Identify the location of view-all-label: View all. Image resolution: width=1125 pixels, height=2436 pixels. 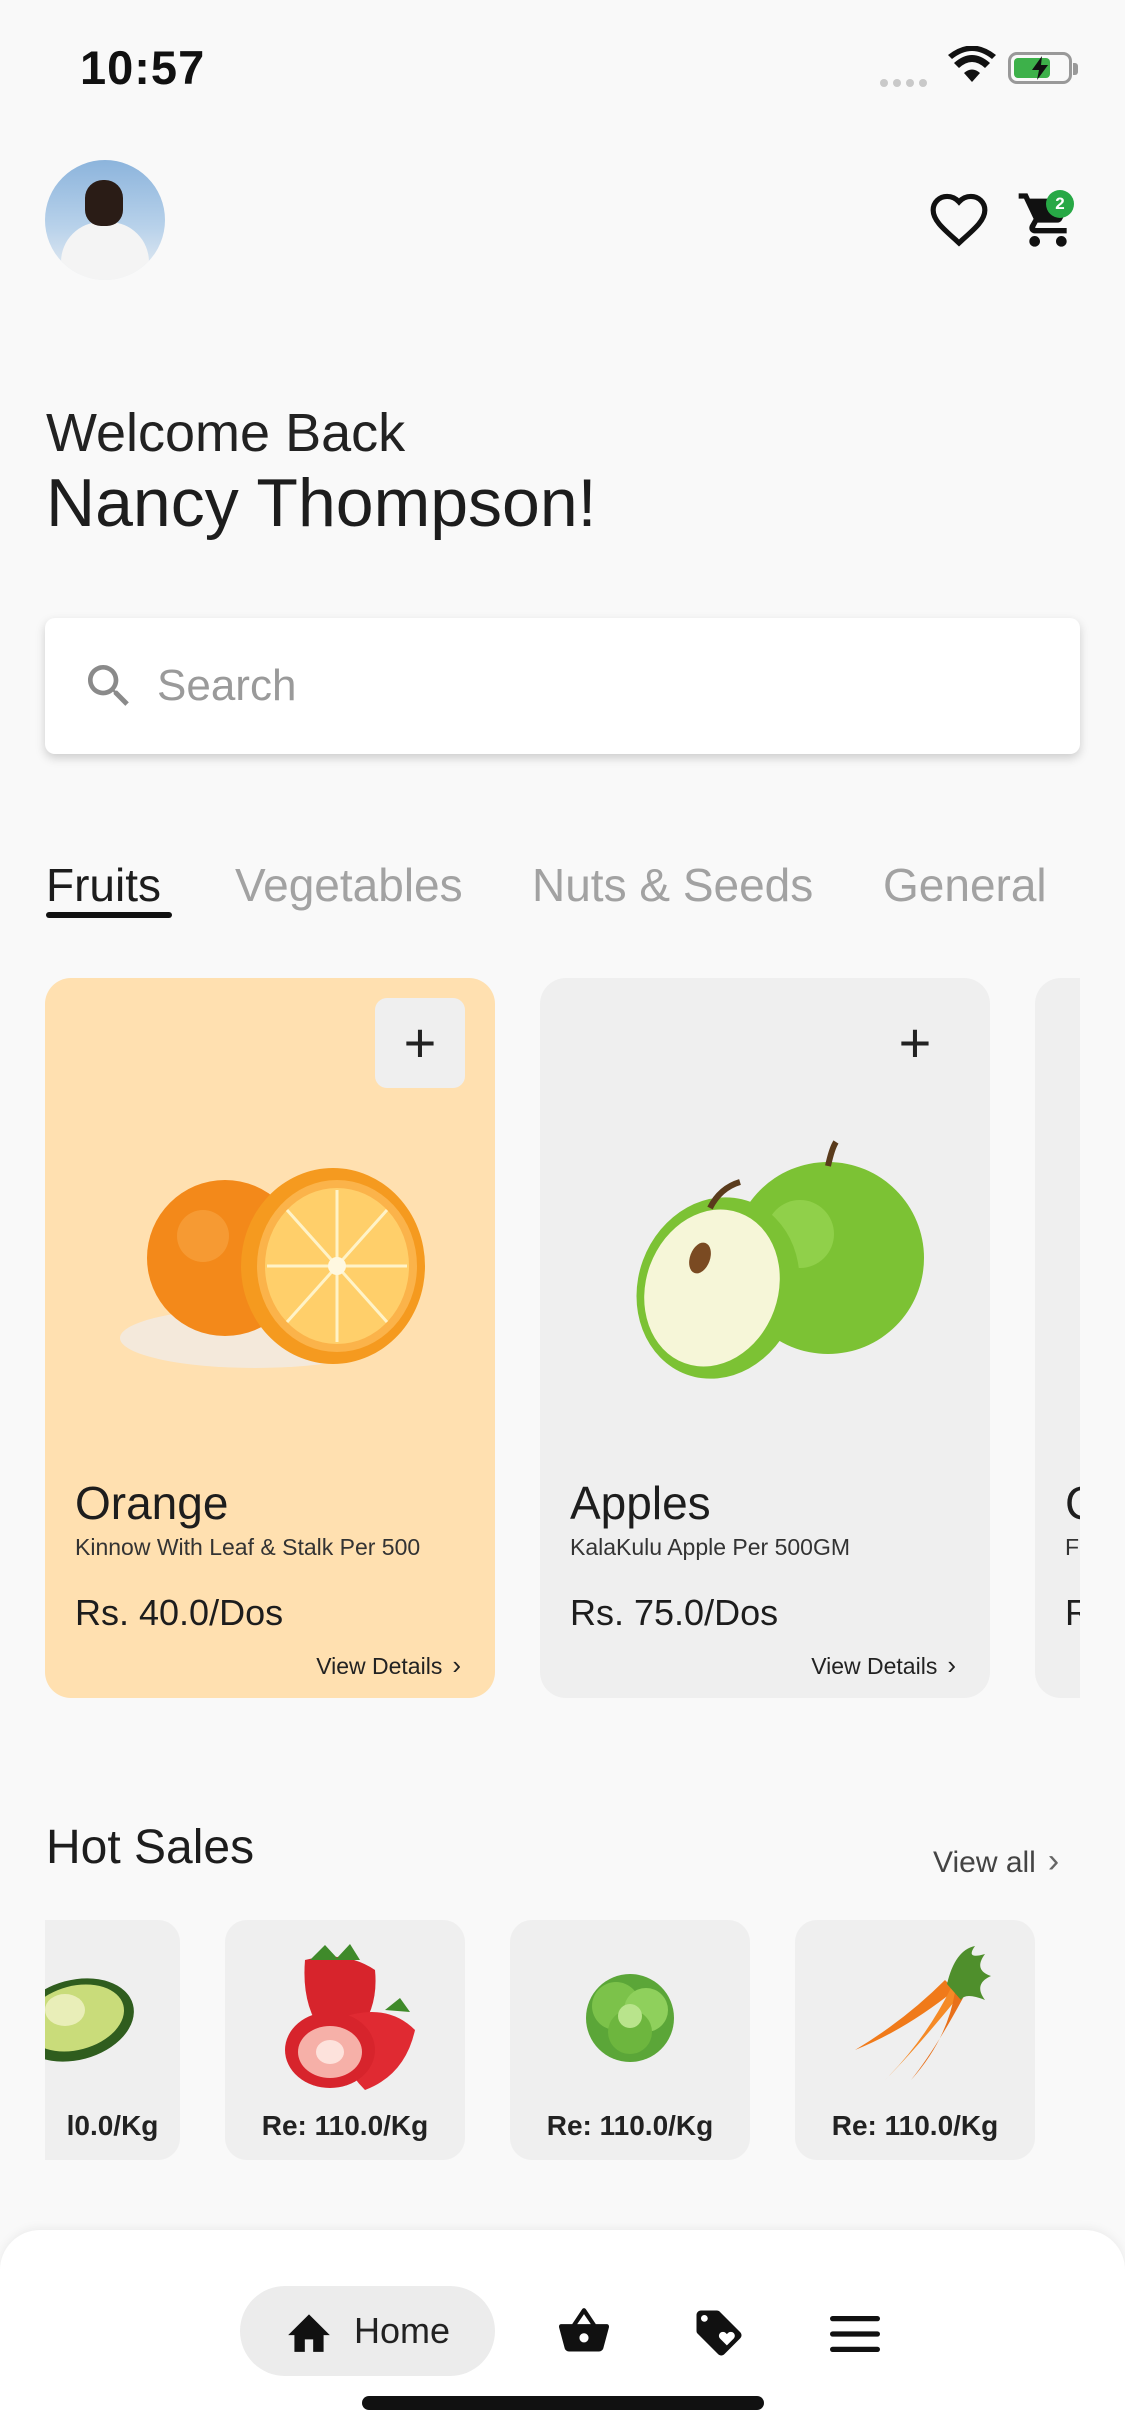
(984, 1862).